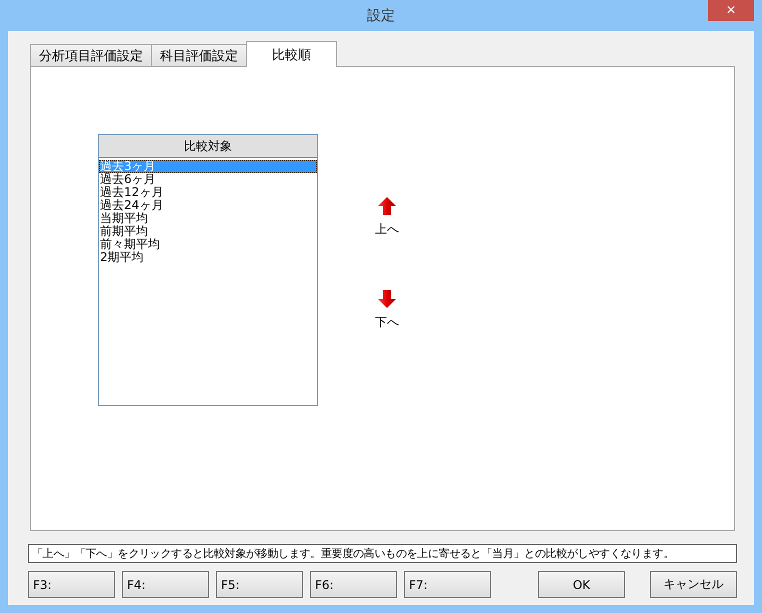 This screenshot has height=613, width=762. I want to click on list-item: 当期平均, so click(208, 218).